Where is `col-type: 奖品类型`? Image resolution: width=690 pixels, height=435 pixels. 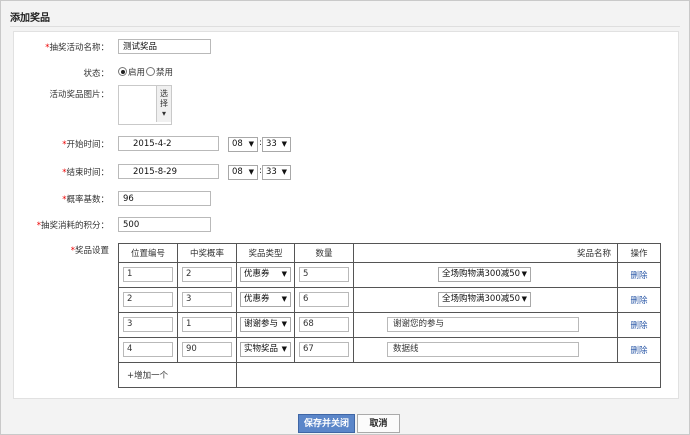
col-type: 奖品类型 is located at coordinates (265, 253).